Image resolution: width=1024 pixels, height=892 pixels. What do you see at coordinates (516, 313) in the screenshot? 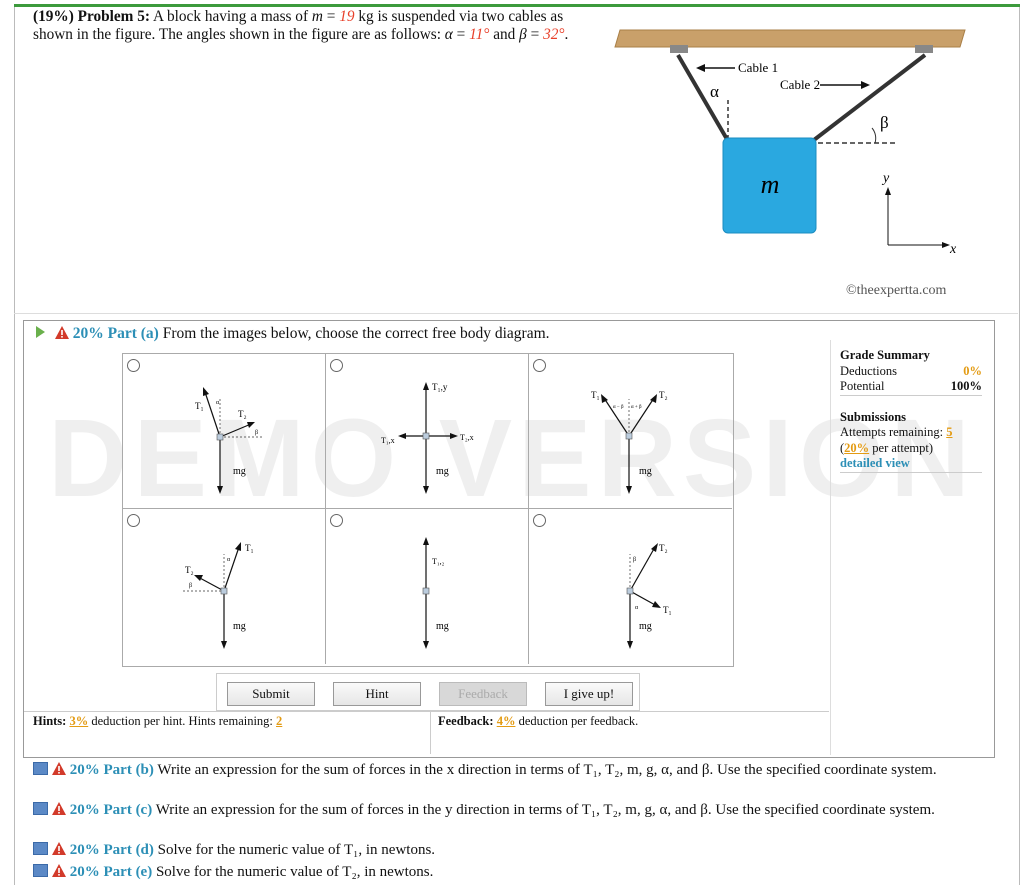
I see `separator` at bounding box center [516, 313].